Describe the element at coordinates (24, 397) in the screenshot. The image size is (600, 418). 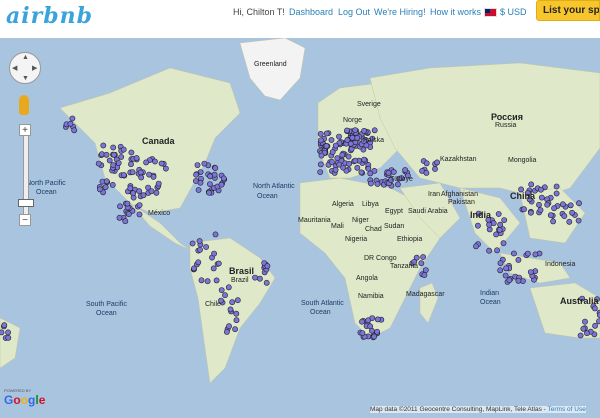
I see `google-logo: POWERED BY Google` at that location.